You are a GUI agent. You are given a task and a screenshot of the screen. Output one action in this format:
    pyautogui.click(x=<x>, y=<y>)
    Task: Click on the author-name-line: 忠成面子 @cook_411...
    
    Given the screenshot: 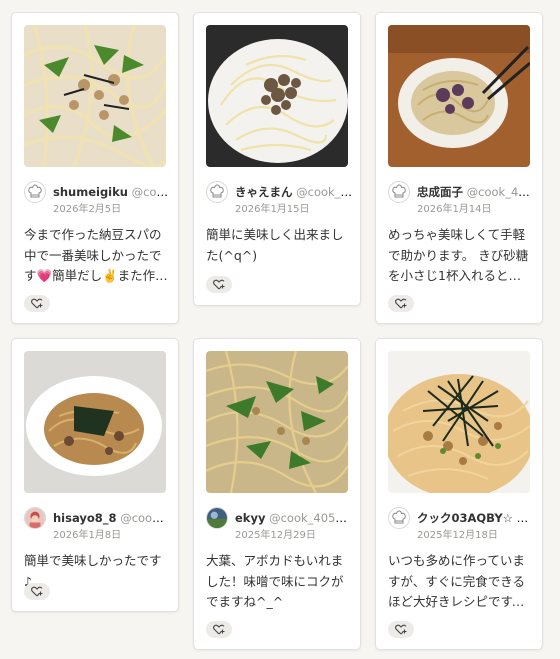 What is the action you would take?
    pyautogui.click(x=475, y=192)
    